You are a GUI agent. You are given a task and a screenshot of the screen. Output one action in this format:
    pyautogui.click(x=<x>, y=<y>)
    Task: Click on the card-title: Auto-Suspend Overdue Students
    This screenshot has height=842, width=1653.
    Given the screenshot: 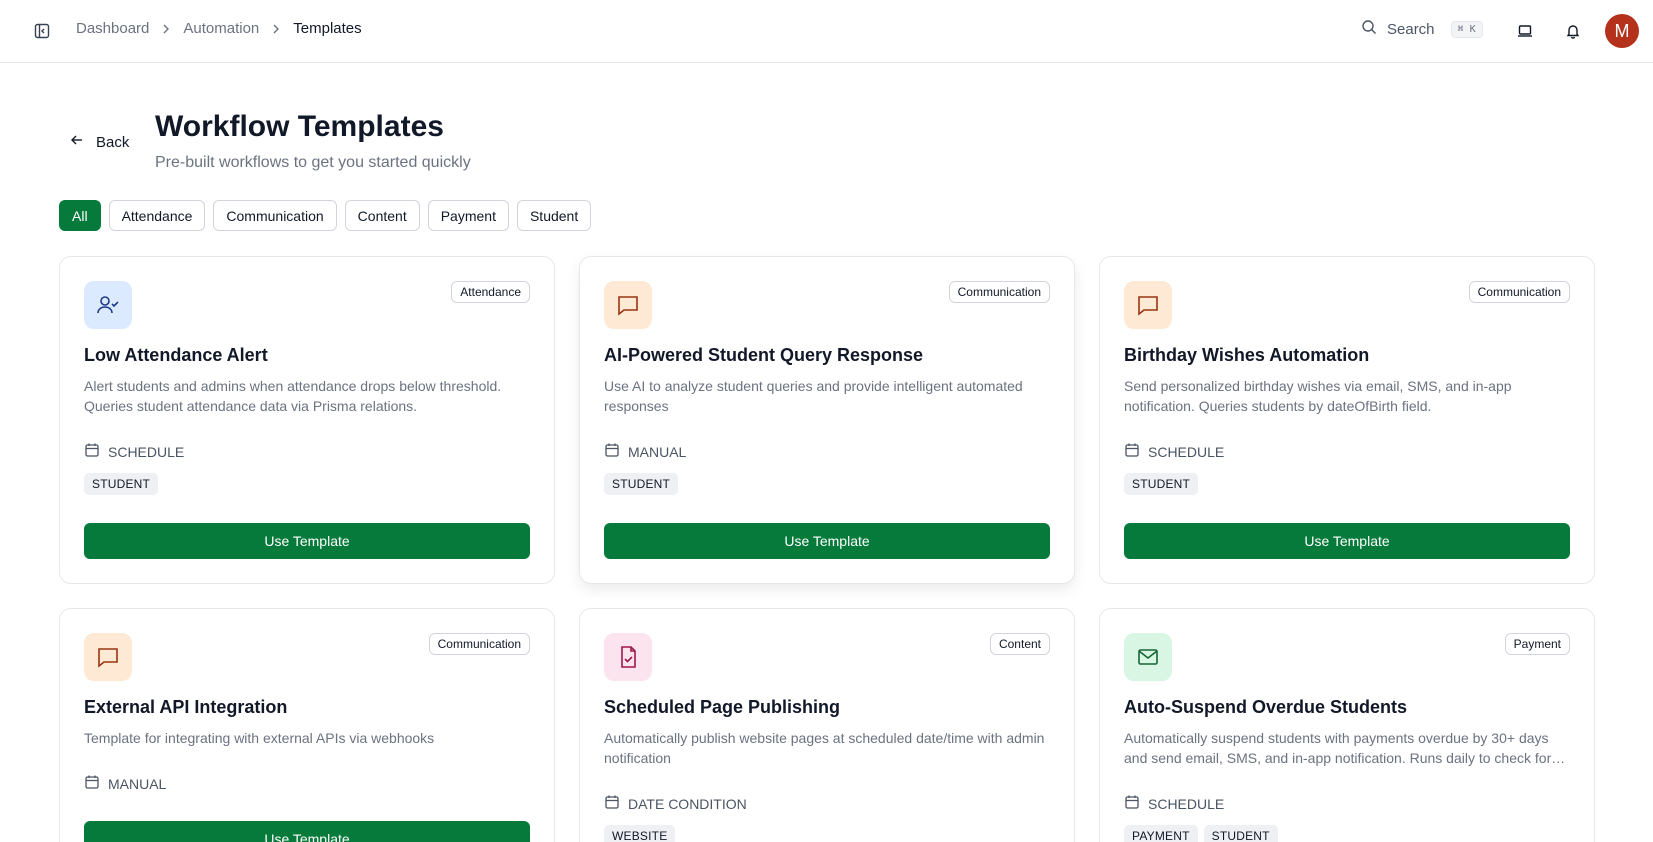 What is the action you would take?
    pyautogui.click(x=1266, y=707)
    